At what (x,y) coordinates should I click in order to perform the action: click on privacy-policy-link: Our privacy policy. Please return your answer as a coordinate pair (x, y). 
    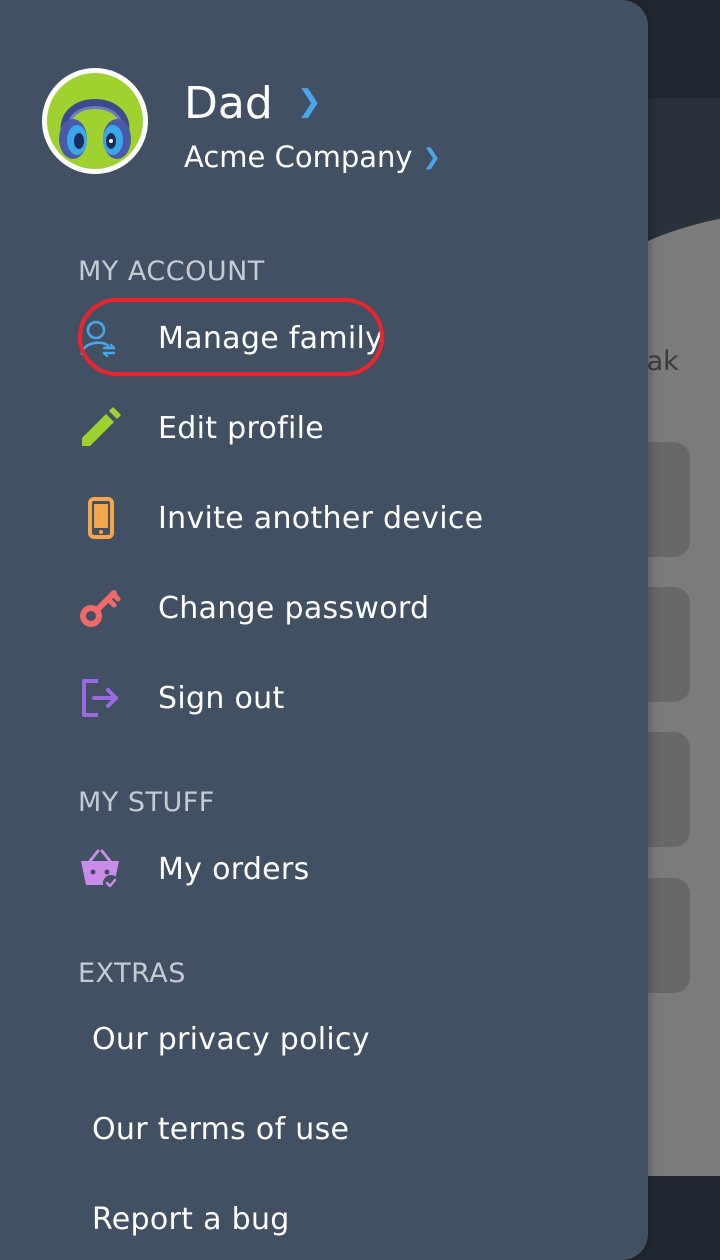
    Looking at the image, I should click on (231, 1039).